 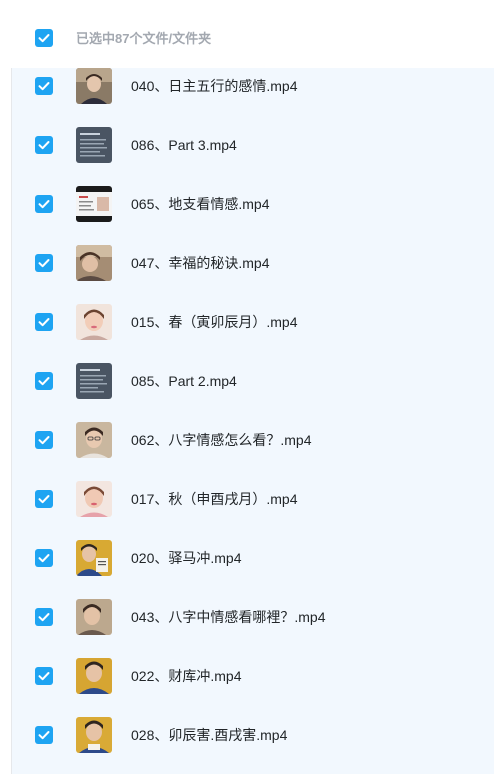 What do you see at coordinates (209, 735) in the screenshot?
I see `file-name: 028、卯辰害.酉戌害.mp4` at bounding box center [209, 735].